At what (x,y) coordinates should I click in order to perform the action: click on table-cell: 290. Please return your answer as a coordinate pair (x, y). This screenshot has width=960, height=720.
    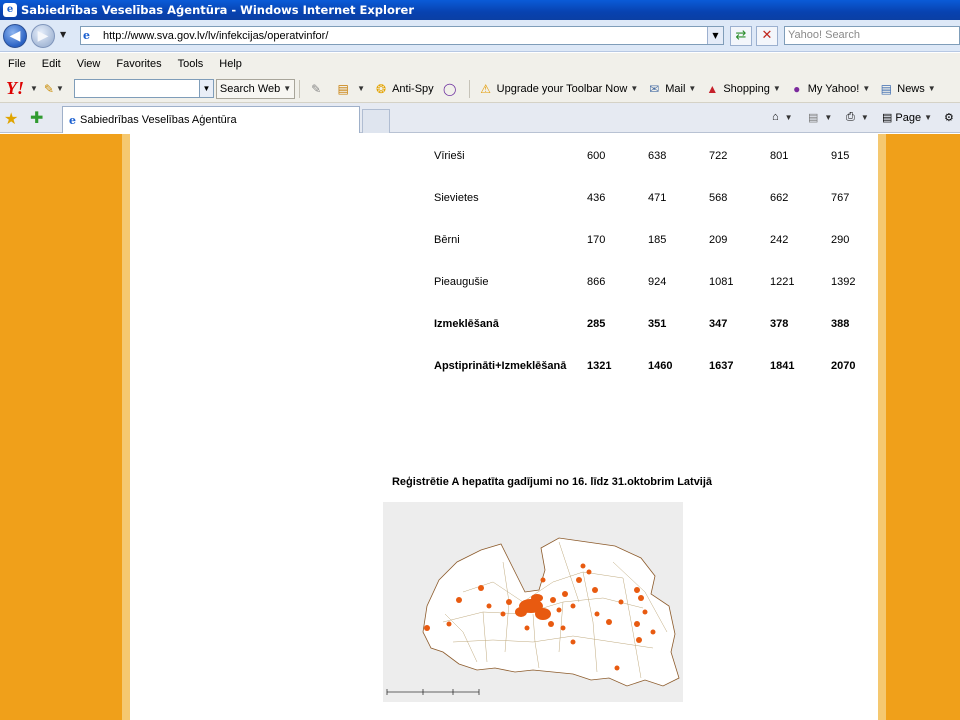
    Looking at the image, I should click on (840, 240).